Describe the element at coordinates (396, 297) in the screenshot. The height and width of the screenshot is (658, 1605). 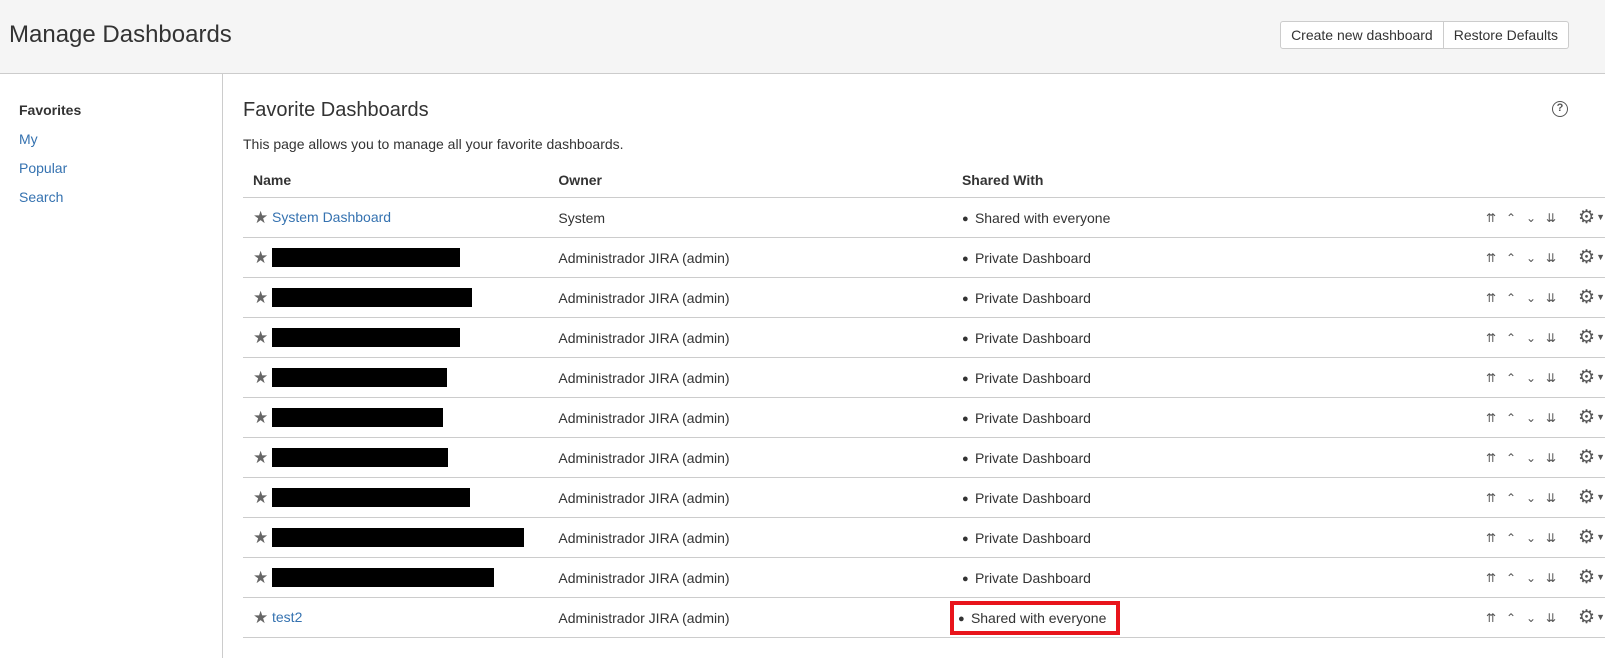
I see `cell-name: ★` at that location.